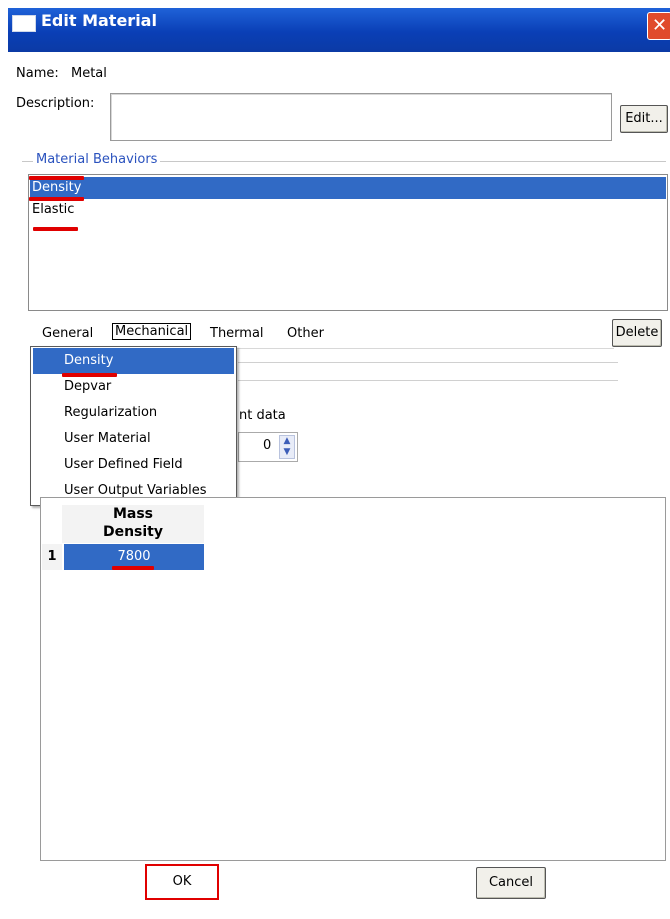 The image size is (670, 919). Describe the element at coordinates (511, 883) in the screenshot. I see `cancel-button: Cancel` at that location.